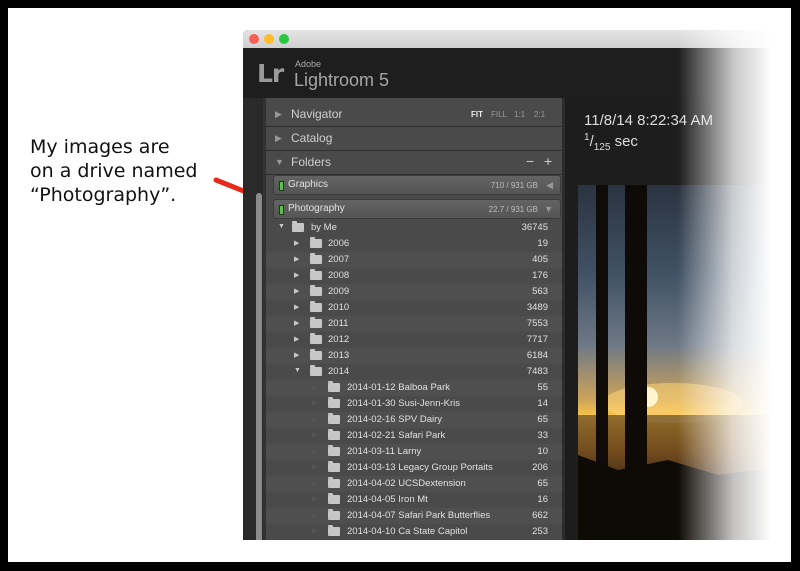  What do you see at coordinates (342, 80) in the screenshot?
I see `app-name: Lightroom 5` at bounding box center [342, 80].